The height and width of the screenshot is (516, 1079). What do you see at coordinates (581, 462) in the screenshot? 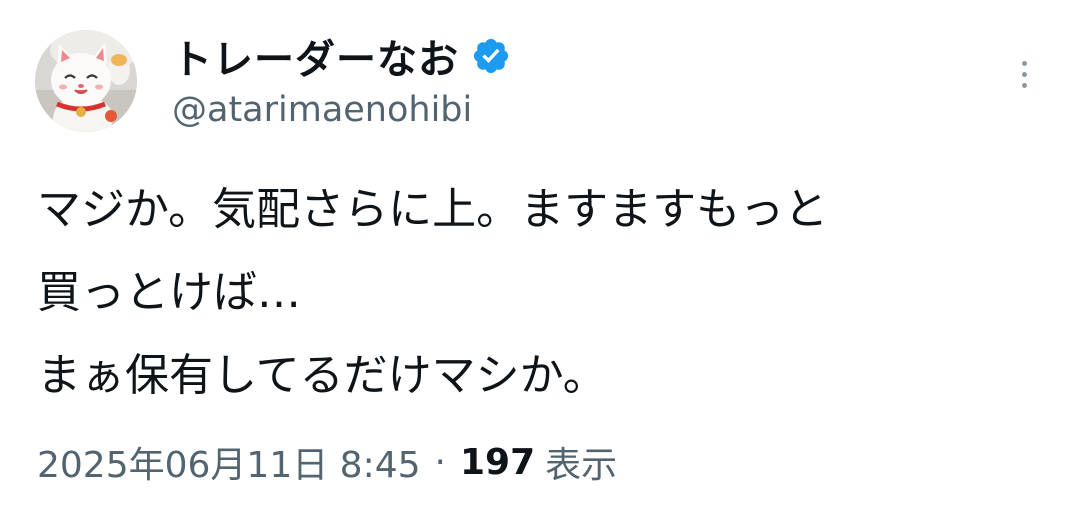
I see `views-label: 表示` at bounding box center [581, 462].